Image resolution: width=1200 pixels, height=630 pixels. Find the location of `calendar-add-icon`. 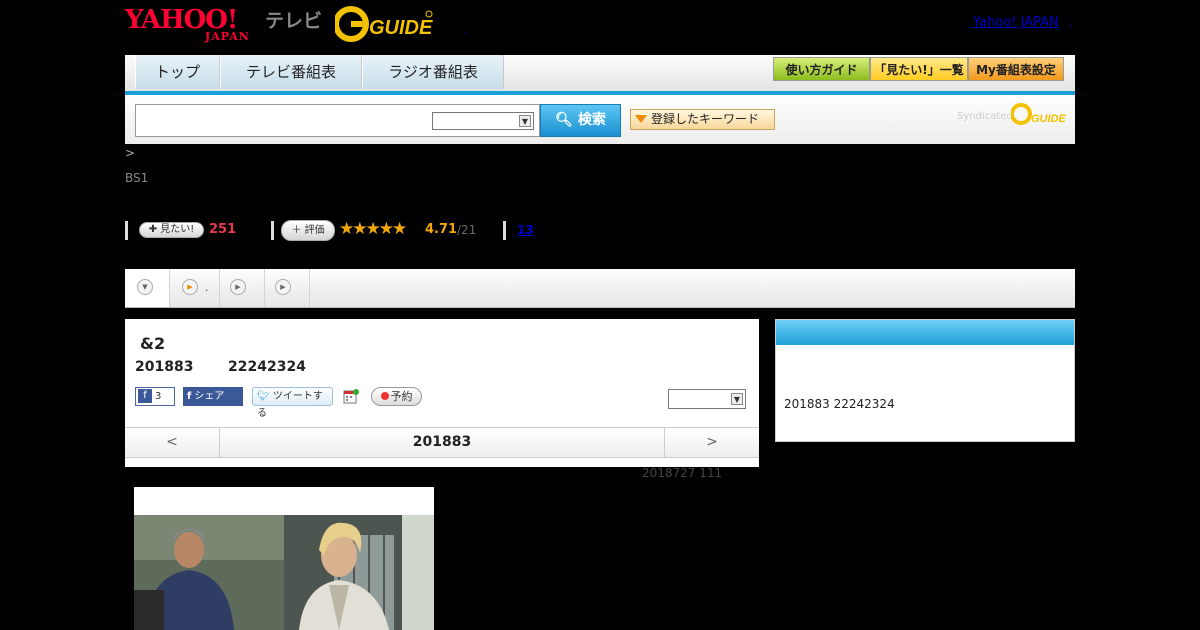

calendar-add-icon is located at coordinates (351, 396).